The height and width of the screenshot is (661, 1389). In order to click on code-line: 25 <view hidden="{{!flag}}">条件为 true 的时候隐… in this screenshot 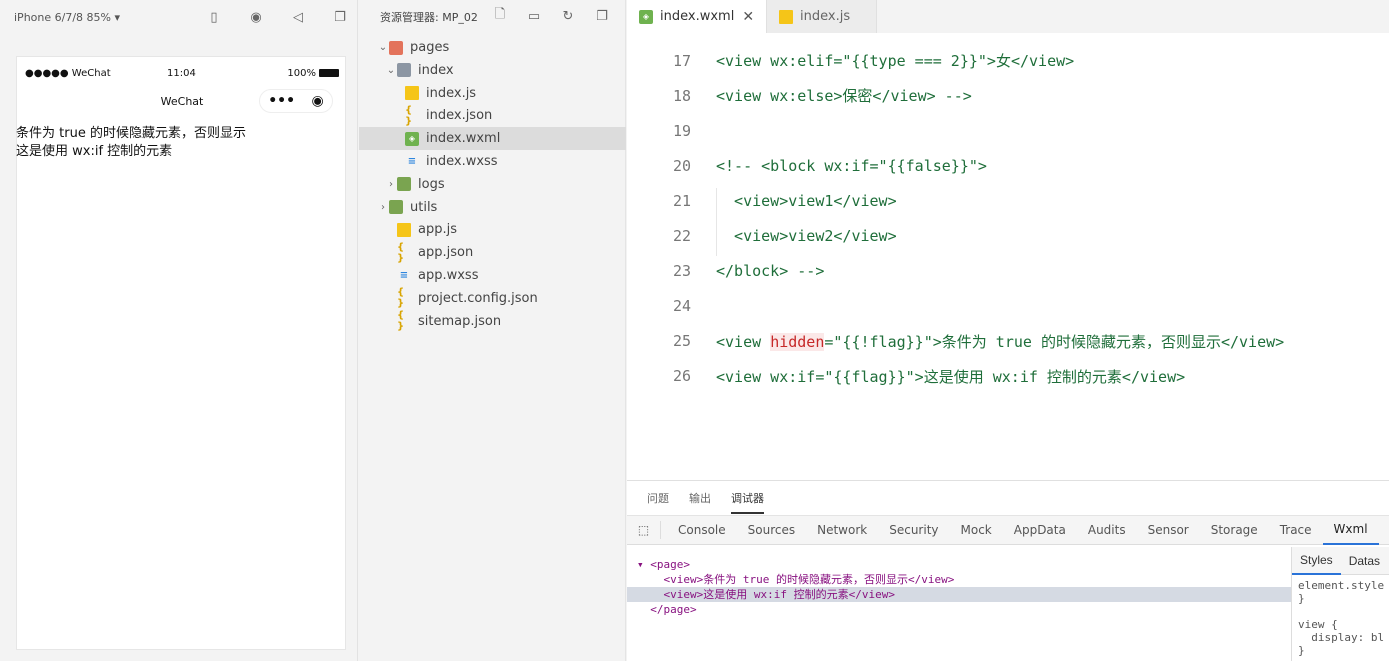, I will do `click(1008, 341)`.